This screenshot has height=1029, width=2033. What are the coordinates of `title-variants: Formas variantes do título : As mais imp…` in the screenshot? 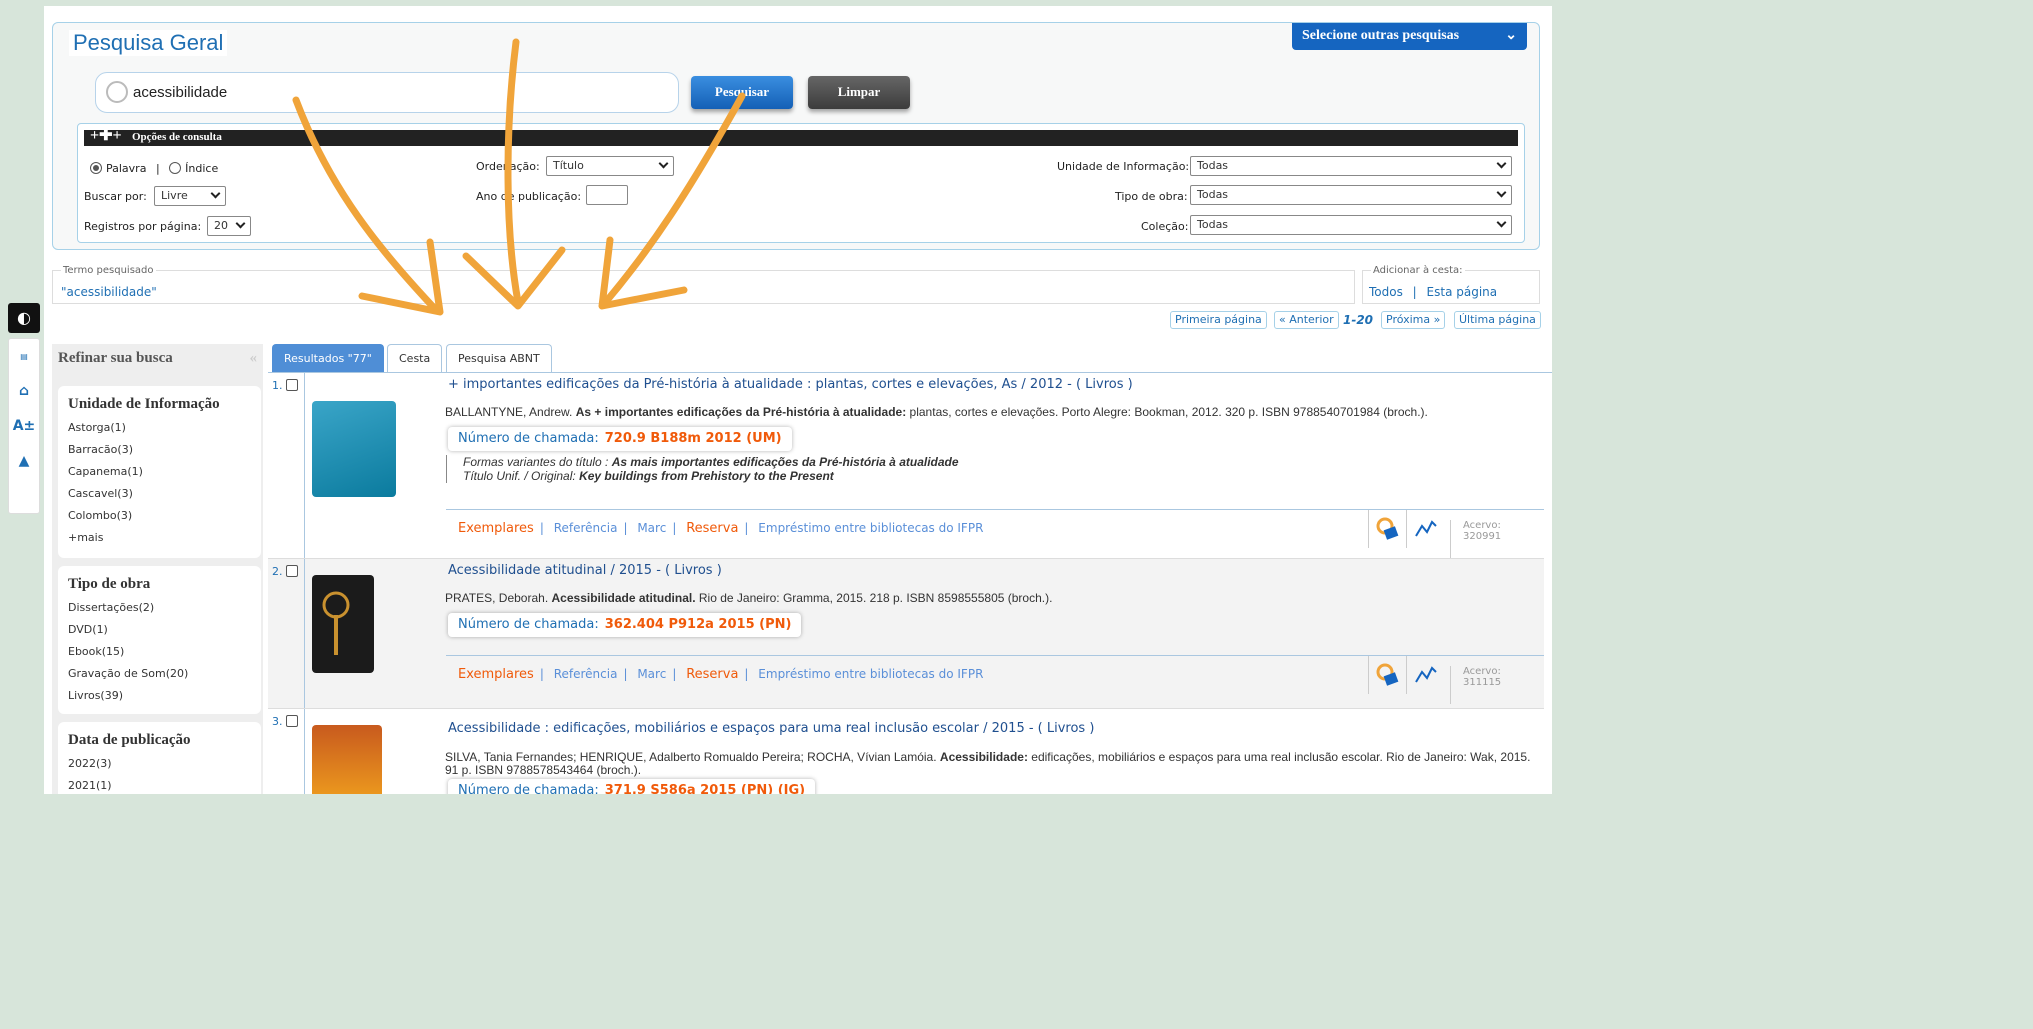 It's located at (702, 469).